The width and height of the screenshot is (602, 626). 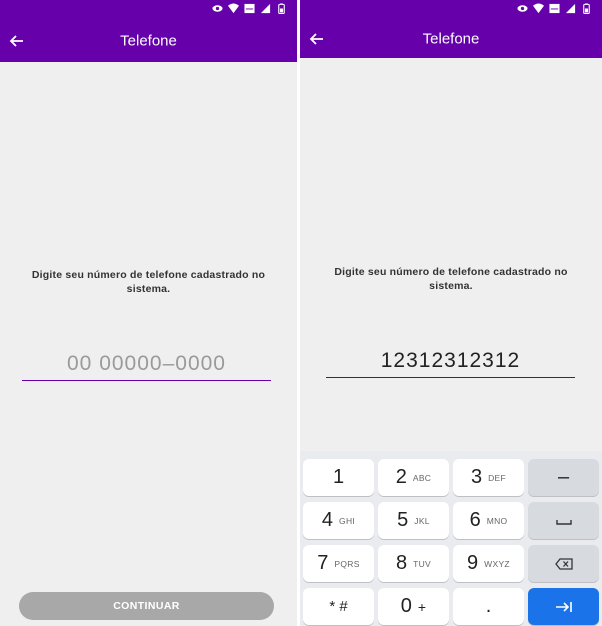 I want to click on key-minus: –, so click(x=563, y=477).